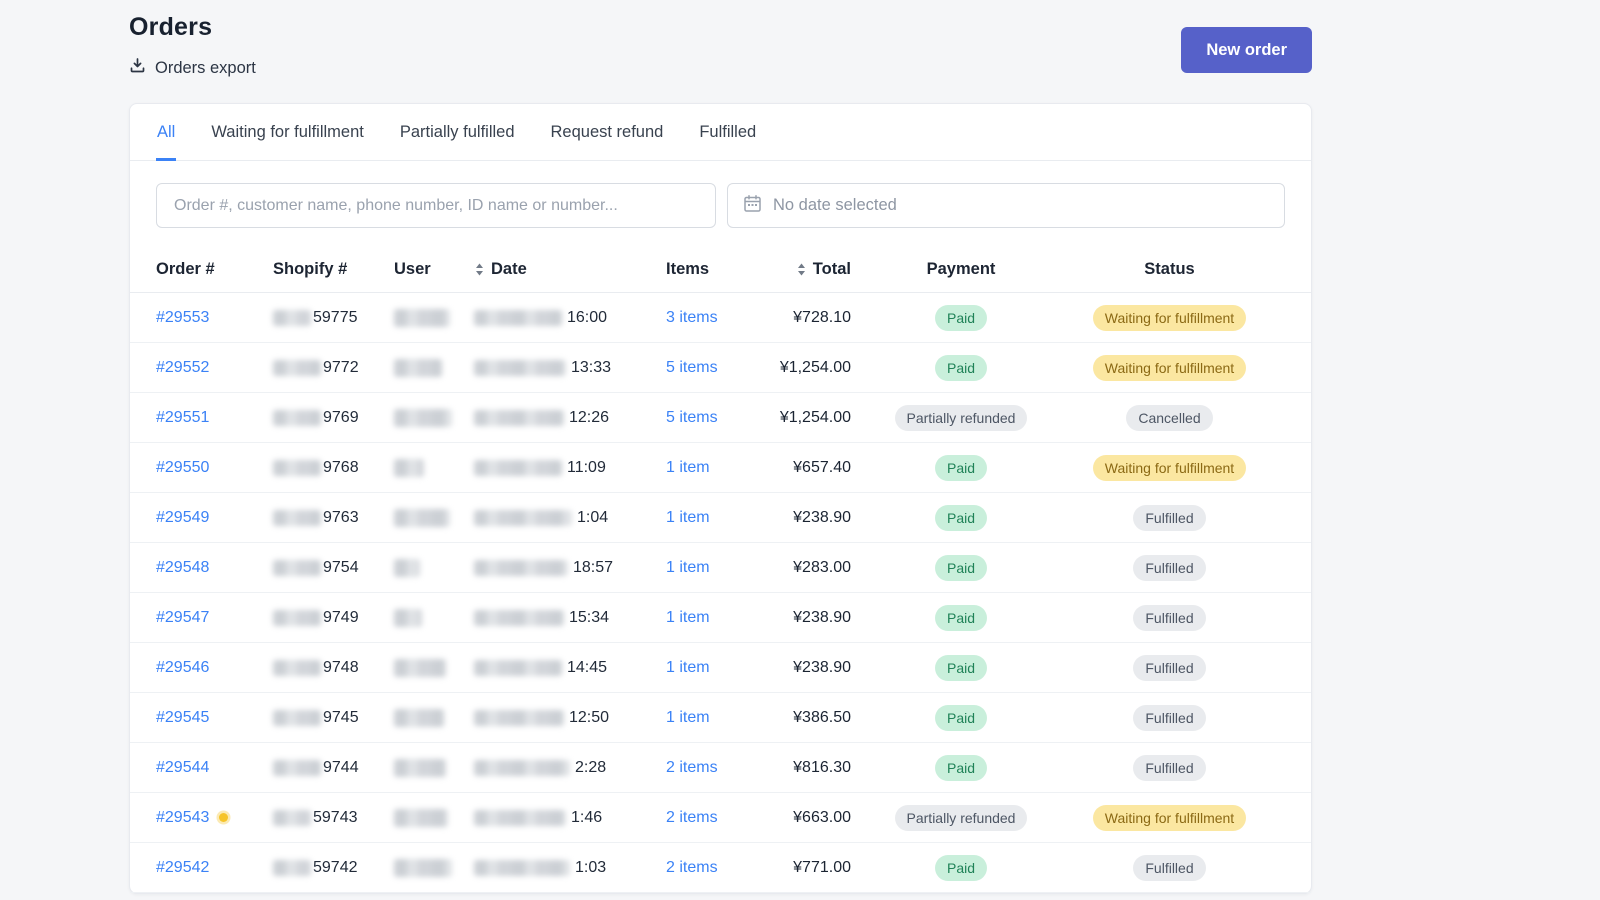 The width and height of the screenshot is (1600, 900). What do you see at coordinates (1006, 205) in the screenshot?
I see `date-filter: No date selected` at bounding box center [1006, 205].